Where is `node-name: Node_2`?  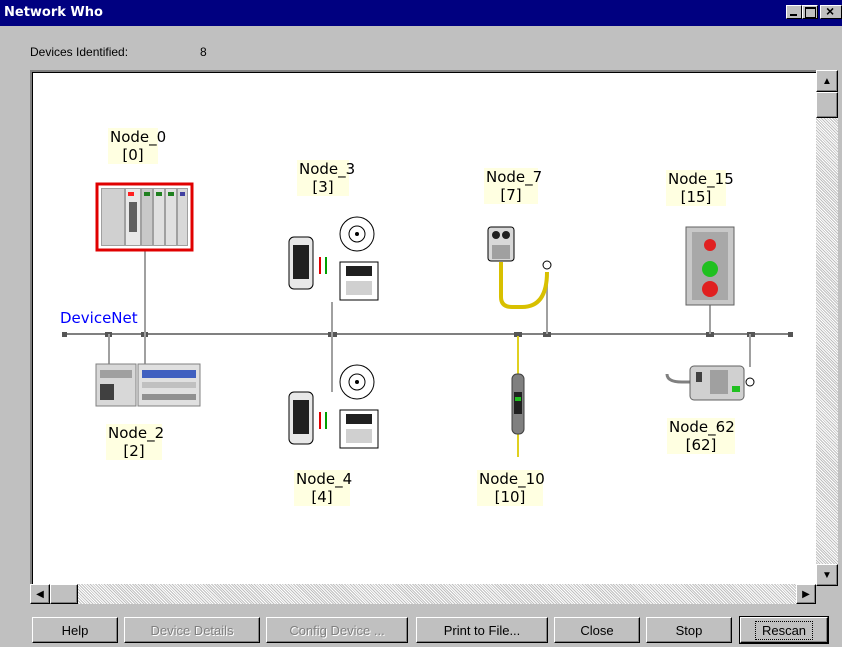 node-name: Node_2 is located at coordinates (136, 433).